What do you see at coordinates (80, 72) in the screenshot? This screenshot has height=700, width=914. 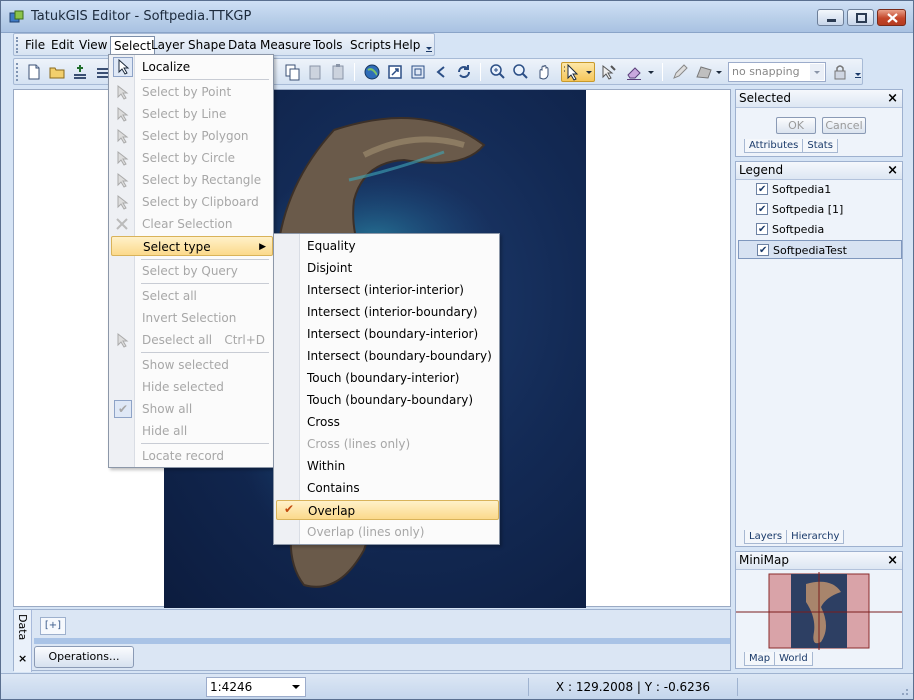 I see `add-layer-icon` at bounding box center [80, 72].